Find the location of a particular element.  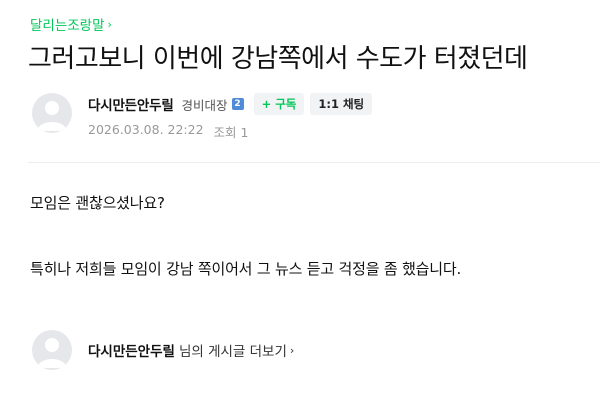

subscribe-button: + 구독 is located at coordinates (279, 104).